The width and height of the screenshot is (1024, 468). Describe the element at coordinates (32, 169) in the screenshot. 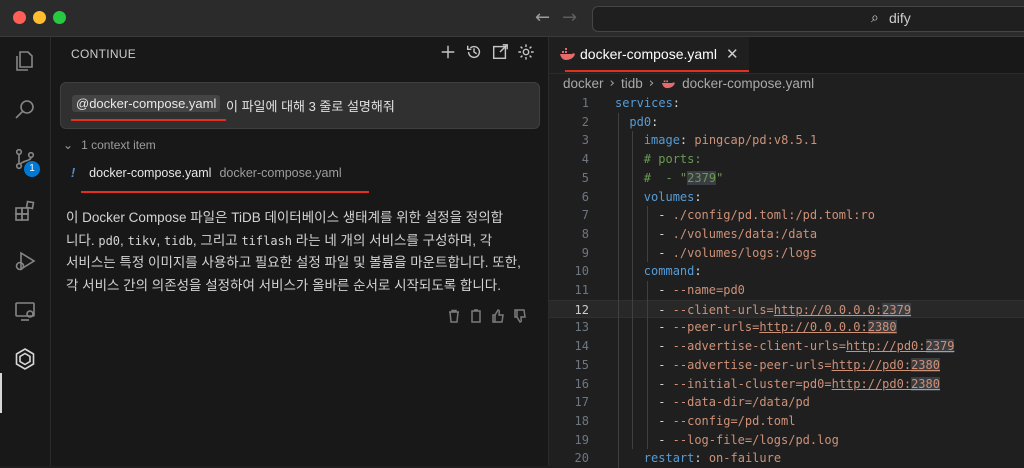

I see `source-control-badge: 1` at that location.